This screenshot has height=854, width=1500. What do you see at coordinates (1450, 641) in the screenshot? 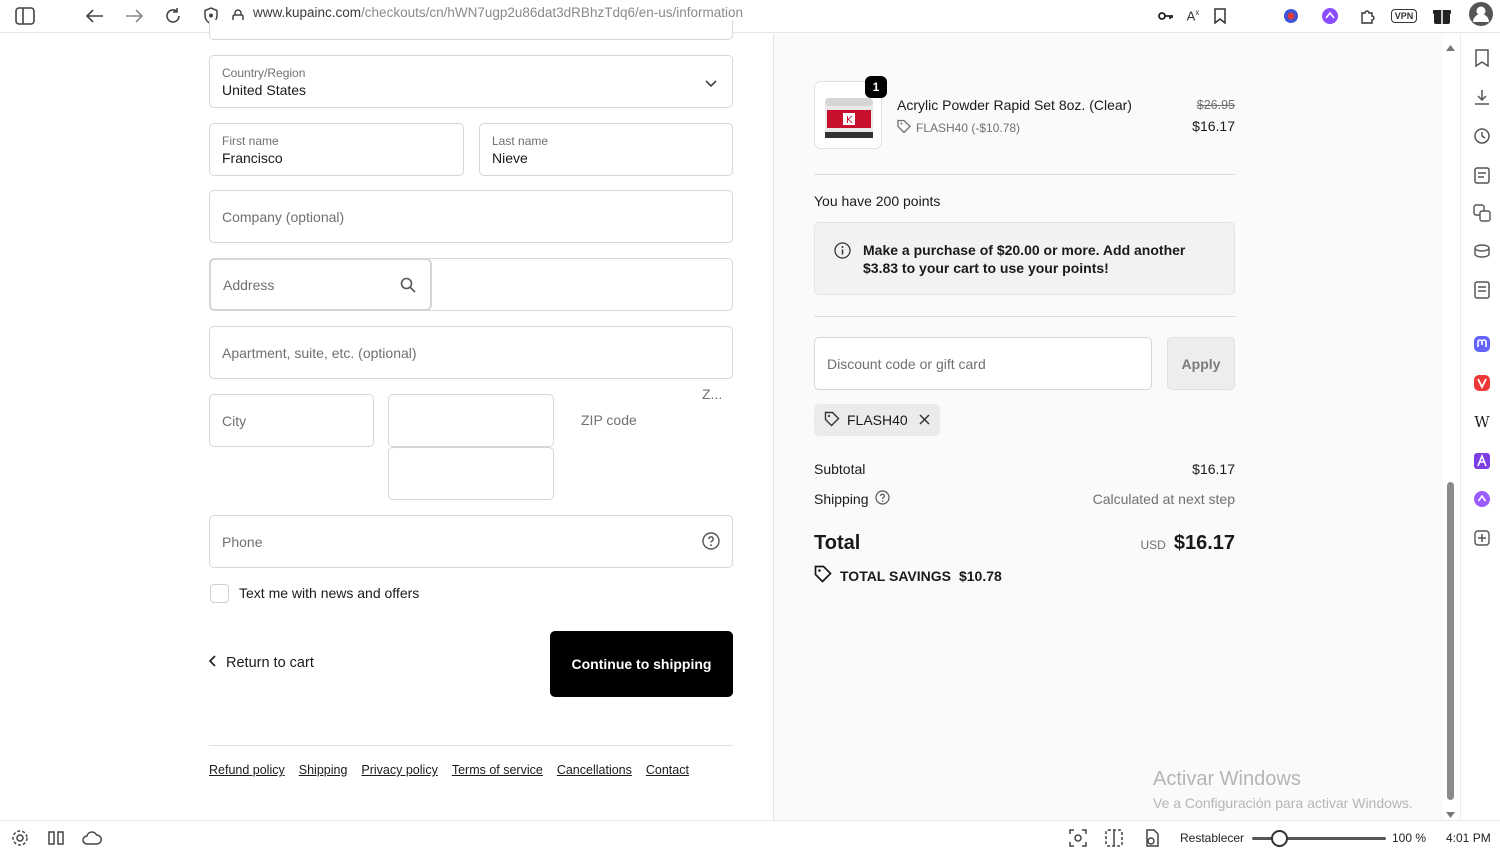
I see `scrollbar-thumb` at bounding box center [1450, 641].